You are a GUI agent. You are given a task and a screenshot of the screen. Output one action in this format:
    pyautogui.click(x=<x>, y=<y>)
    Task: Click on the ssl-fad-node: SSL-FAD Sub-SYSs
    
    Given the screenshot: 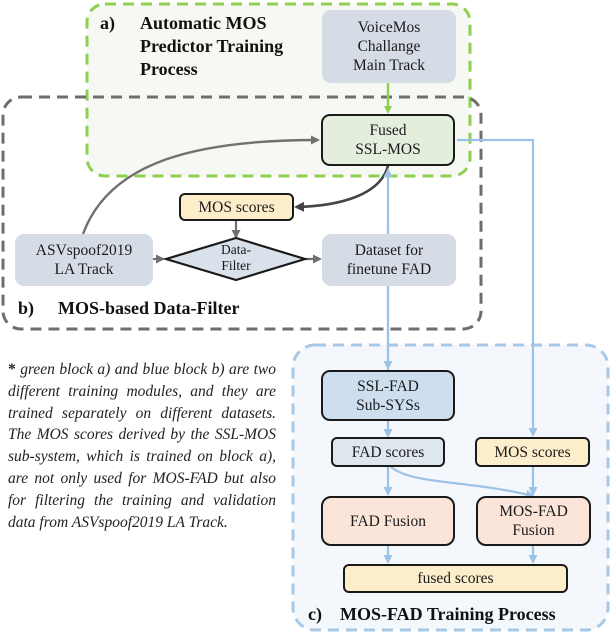 What is the action you would take?
    pyautogui.click(x=388, y=395)
    